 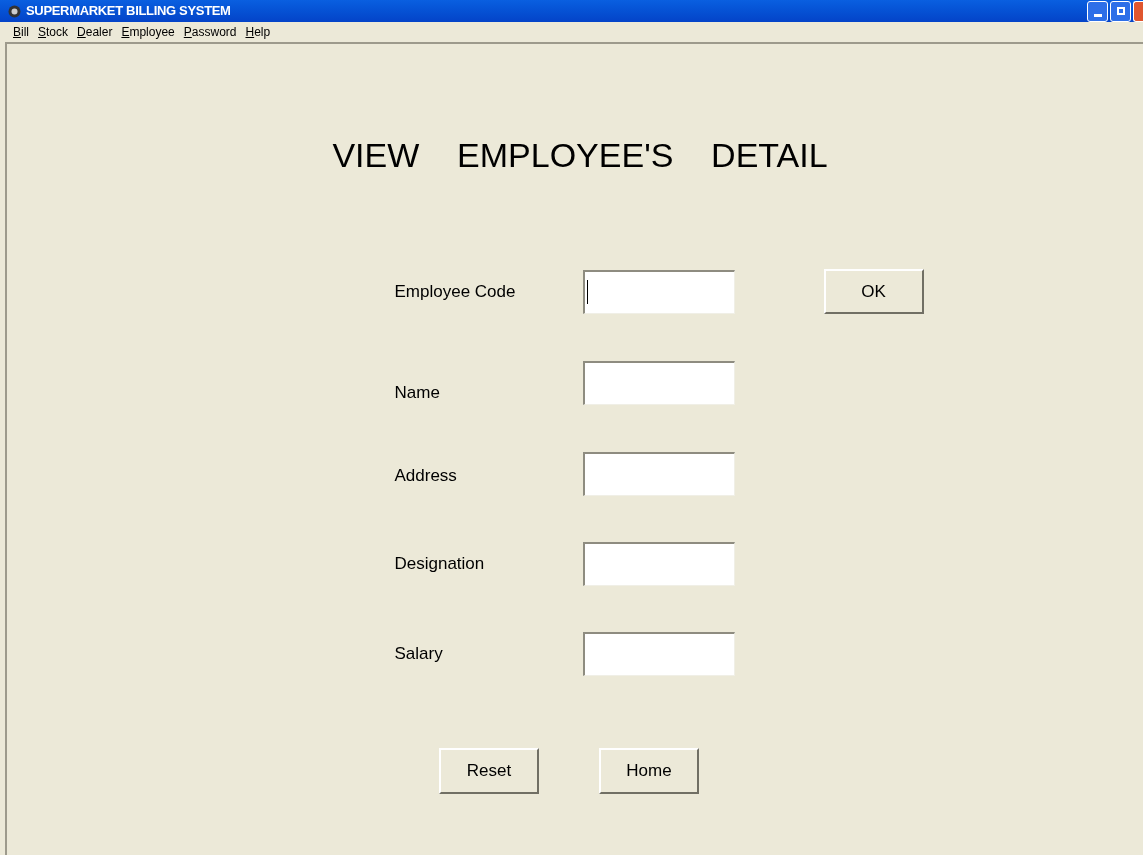 I want to click on minimize-button, so click(x=1097, y=11).